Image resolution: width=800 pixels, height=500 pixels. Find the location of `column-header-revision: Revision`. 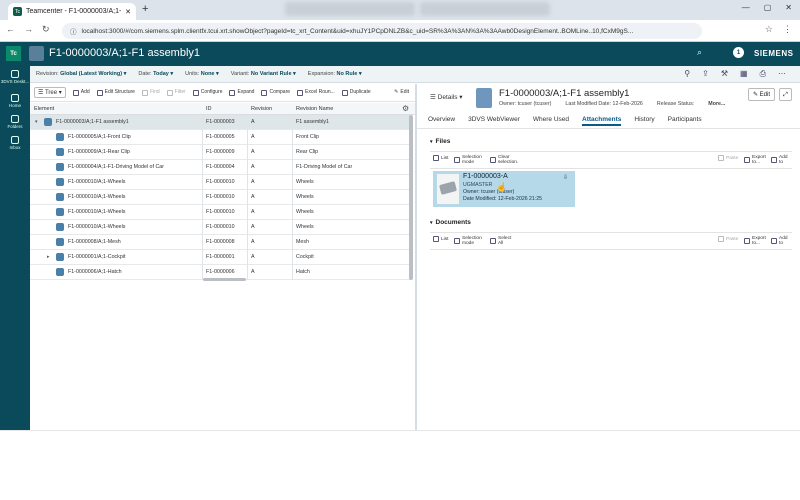

column-header-revision: Revision is located at coordinates (261, 109).